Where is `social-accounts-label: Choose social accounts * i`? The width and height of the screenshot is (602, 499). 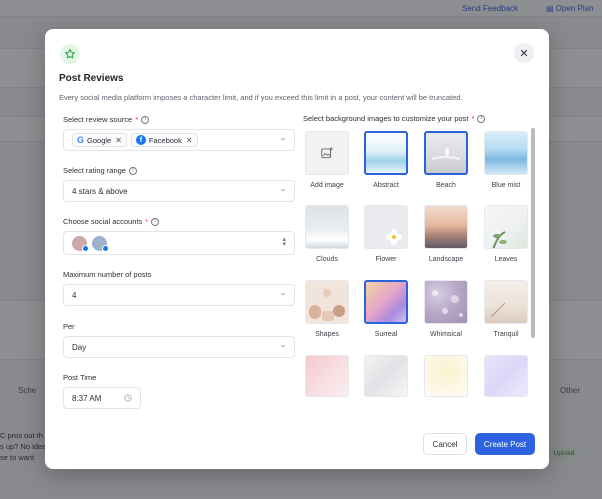
social-accounts-label: Choose social accounts * i is located at coordinates (111, 221).